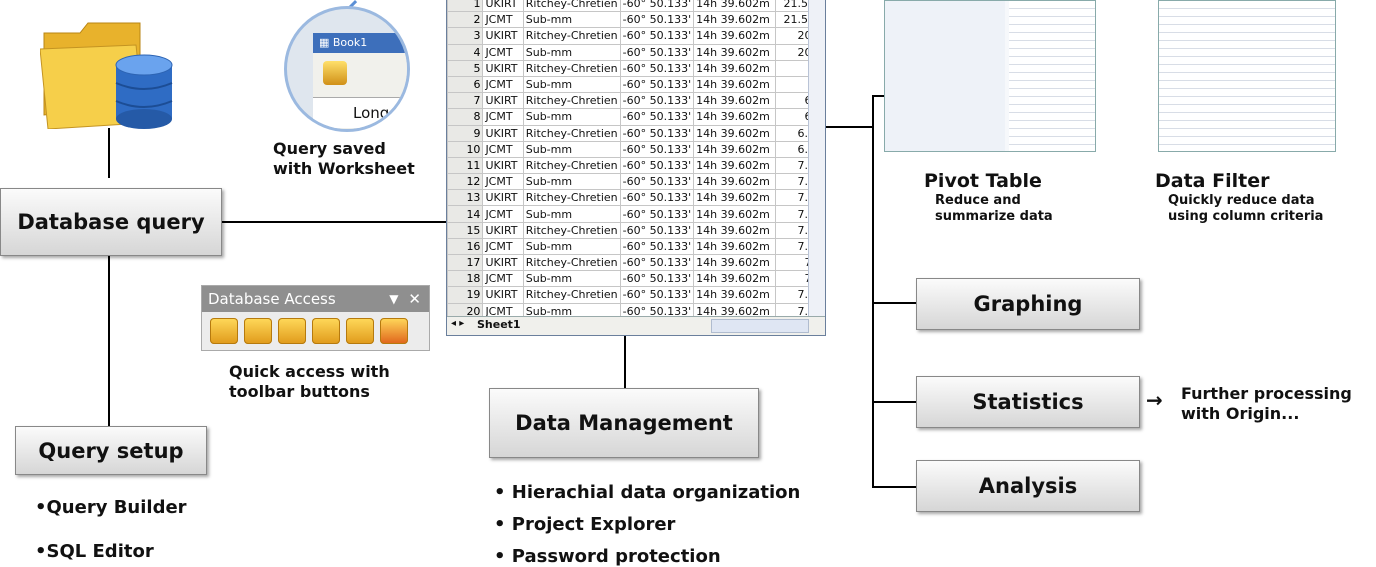 Image resolution: width=1376 pixels, height=567 pixels. What do you see at coordinates (465, 246) in the screenshot?
I see `row-number: 16` at bounding box center [465, 246].